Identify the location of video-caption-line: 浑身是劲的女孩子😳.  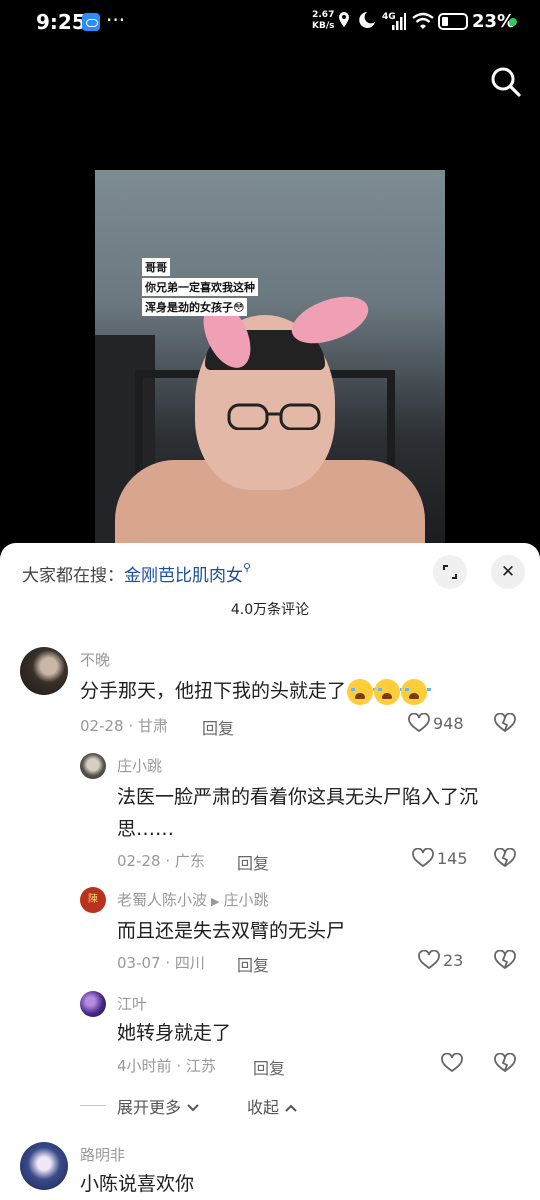
(195, 307).